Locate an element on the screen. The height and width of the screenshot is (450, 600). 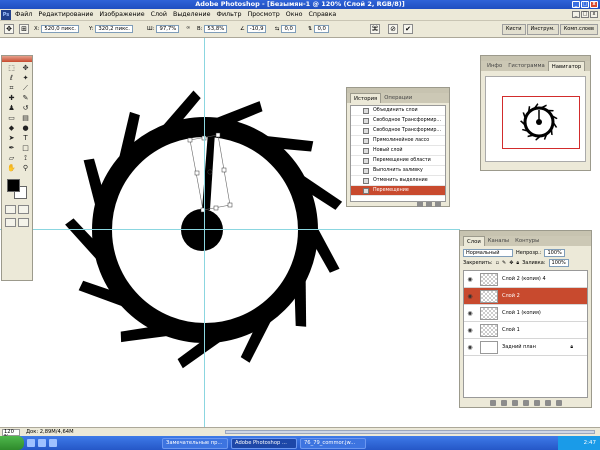
y-position-field: 320,2 пикс. is located at coordinates (114, 29).